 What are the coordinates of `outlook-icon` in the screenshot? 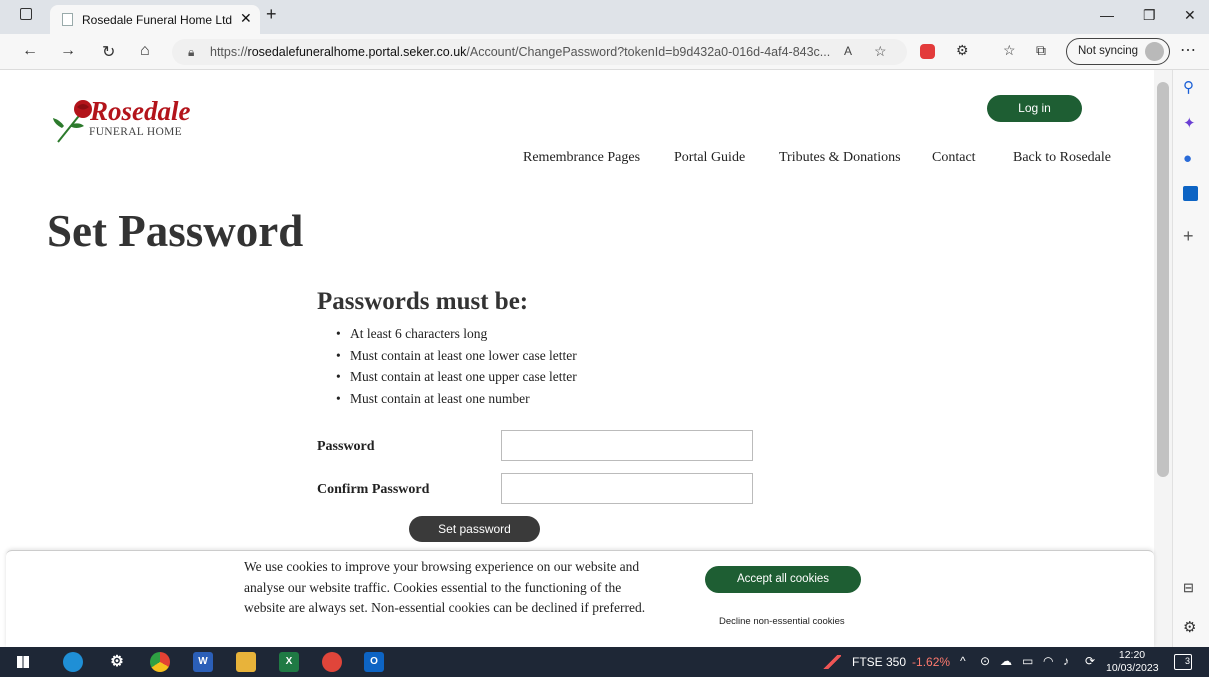 It's located at (1190, 193).